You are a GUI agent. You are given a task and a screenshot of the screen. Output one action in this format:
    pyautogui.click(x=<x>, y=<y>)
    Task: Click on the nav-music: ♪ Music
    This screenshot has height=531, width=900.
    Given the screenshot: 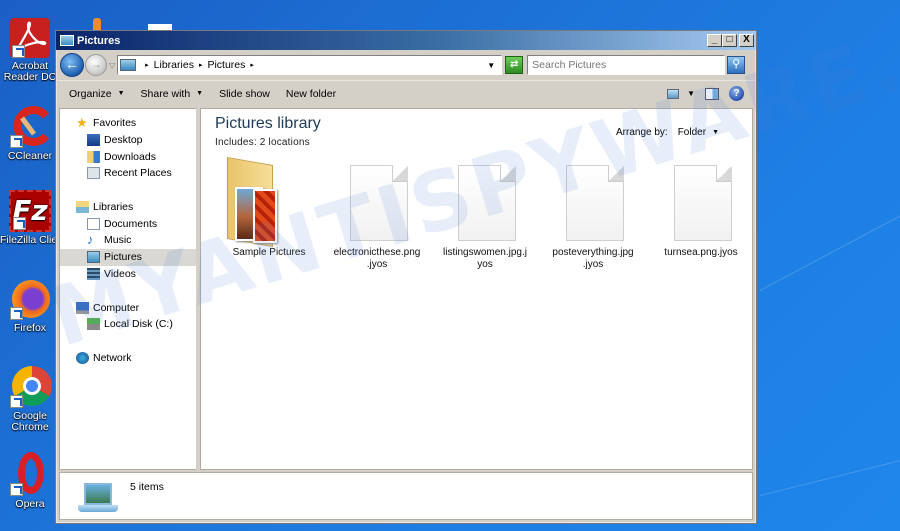 What is the action you would take?
    pyautogui.click(x=128, y=240)
    